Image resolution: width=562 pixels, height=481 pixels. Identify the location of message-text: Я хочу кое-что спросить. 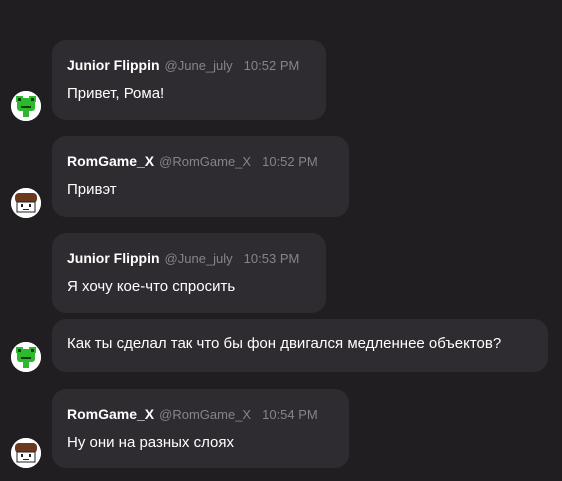
(151, 286).